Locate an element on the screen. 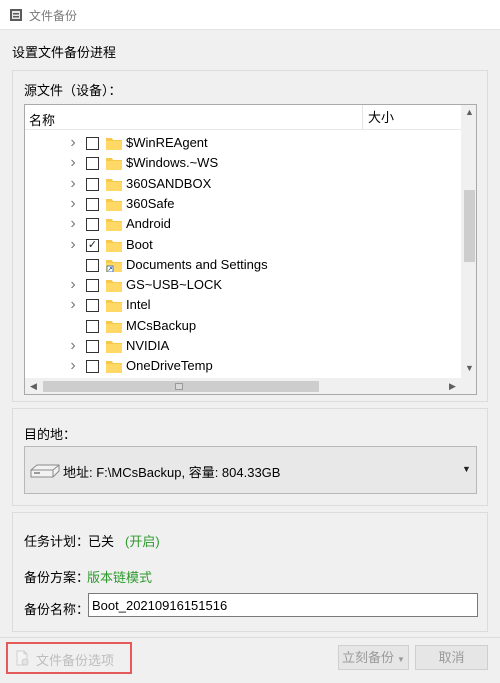 This screenshot has height=683, width=500. vertical-scroll-thumb is located at coordinates (469, 226).